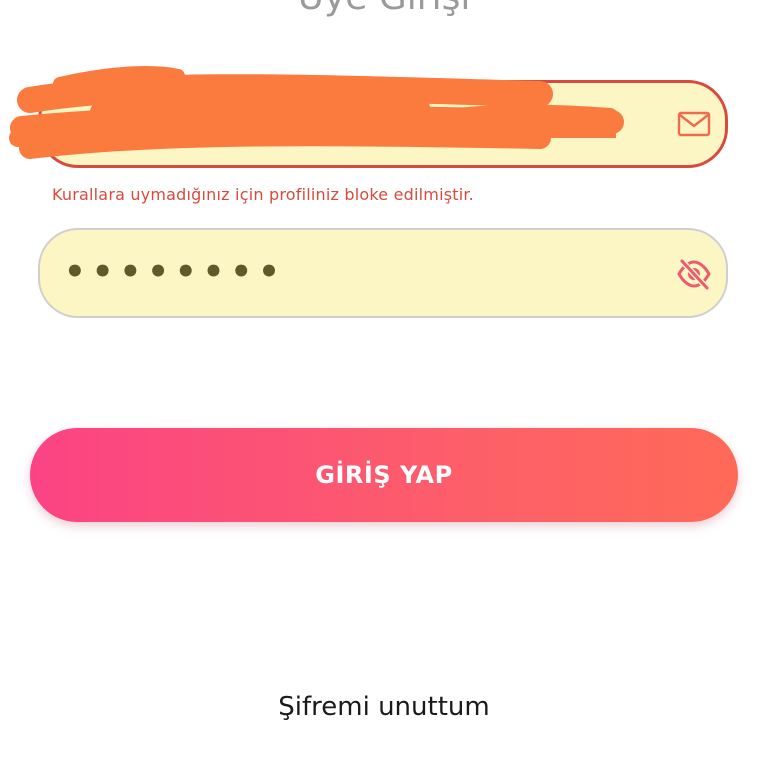 This screenshot has height=768, width=768. I want to click on mail-icon, so click(694, 124).